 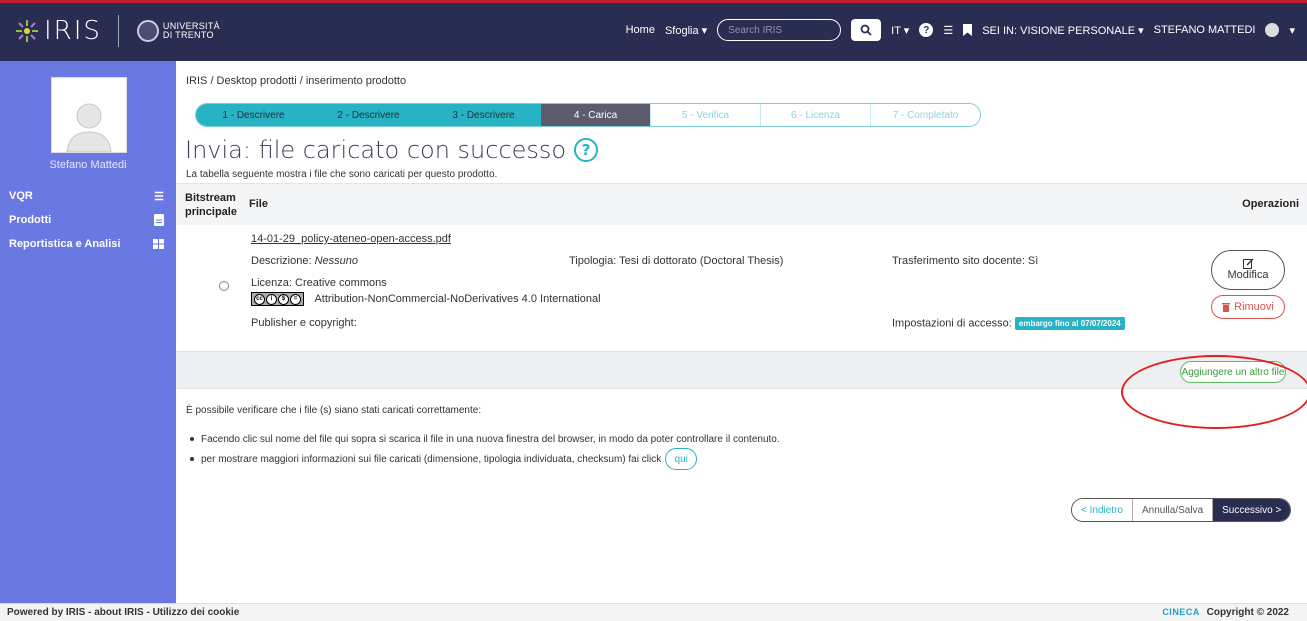 I want to click on primary-bitstream-radio, so click(x=224, y=286).